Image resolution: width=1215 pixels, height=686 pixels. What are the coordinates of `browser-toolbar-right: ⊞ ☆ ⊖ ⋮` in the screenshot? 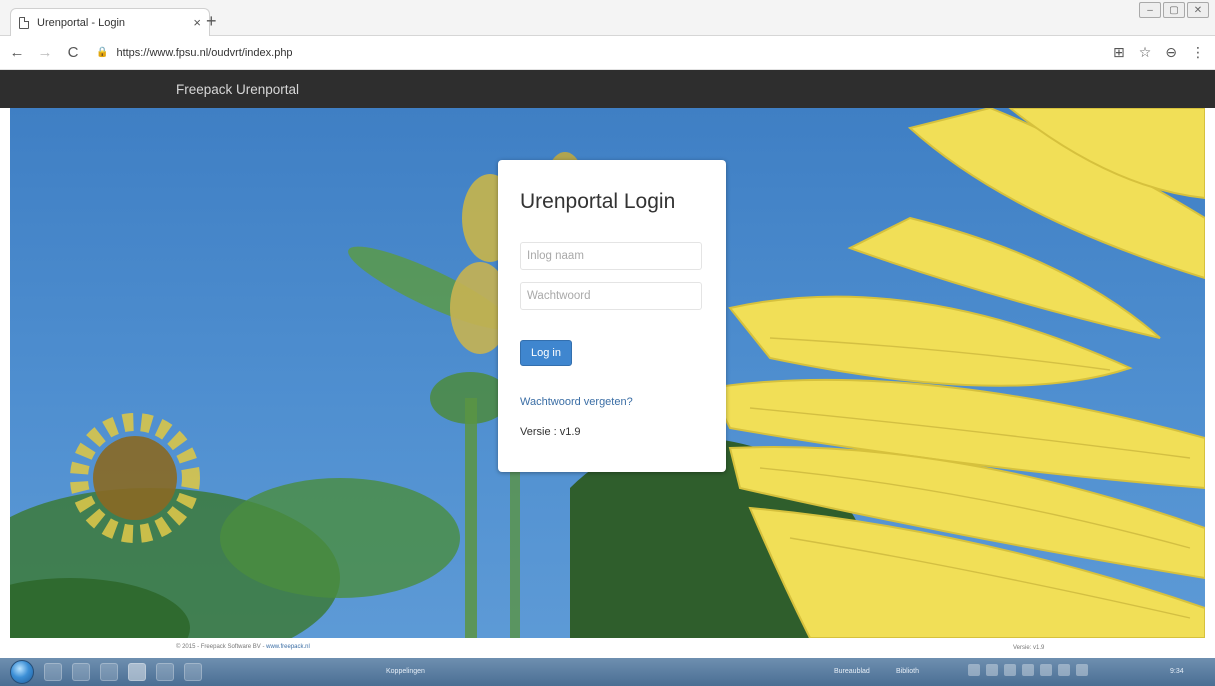 It's located at (1159, 52).